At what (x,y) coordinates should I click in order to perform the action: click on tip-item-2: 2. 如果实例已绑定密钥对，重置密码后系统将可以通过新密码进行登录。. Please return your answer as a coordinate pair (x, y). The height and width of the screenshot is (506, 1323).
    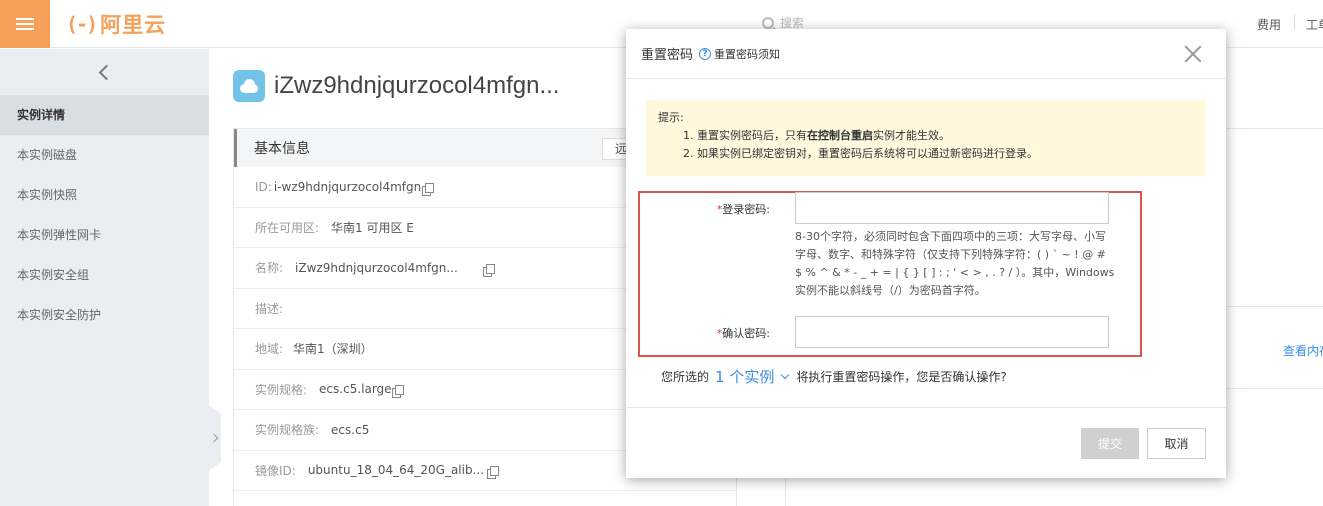
    Looking at the image, I should click on (860, 153).